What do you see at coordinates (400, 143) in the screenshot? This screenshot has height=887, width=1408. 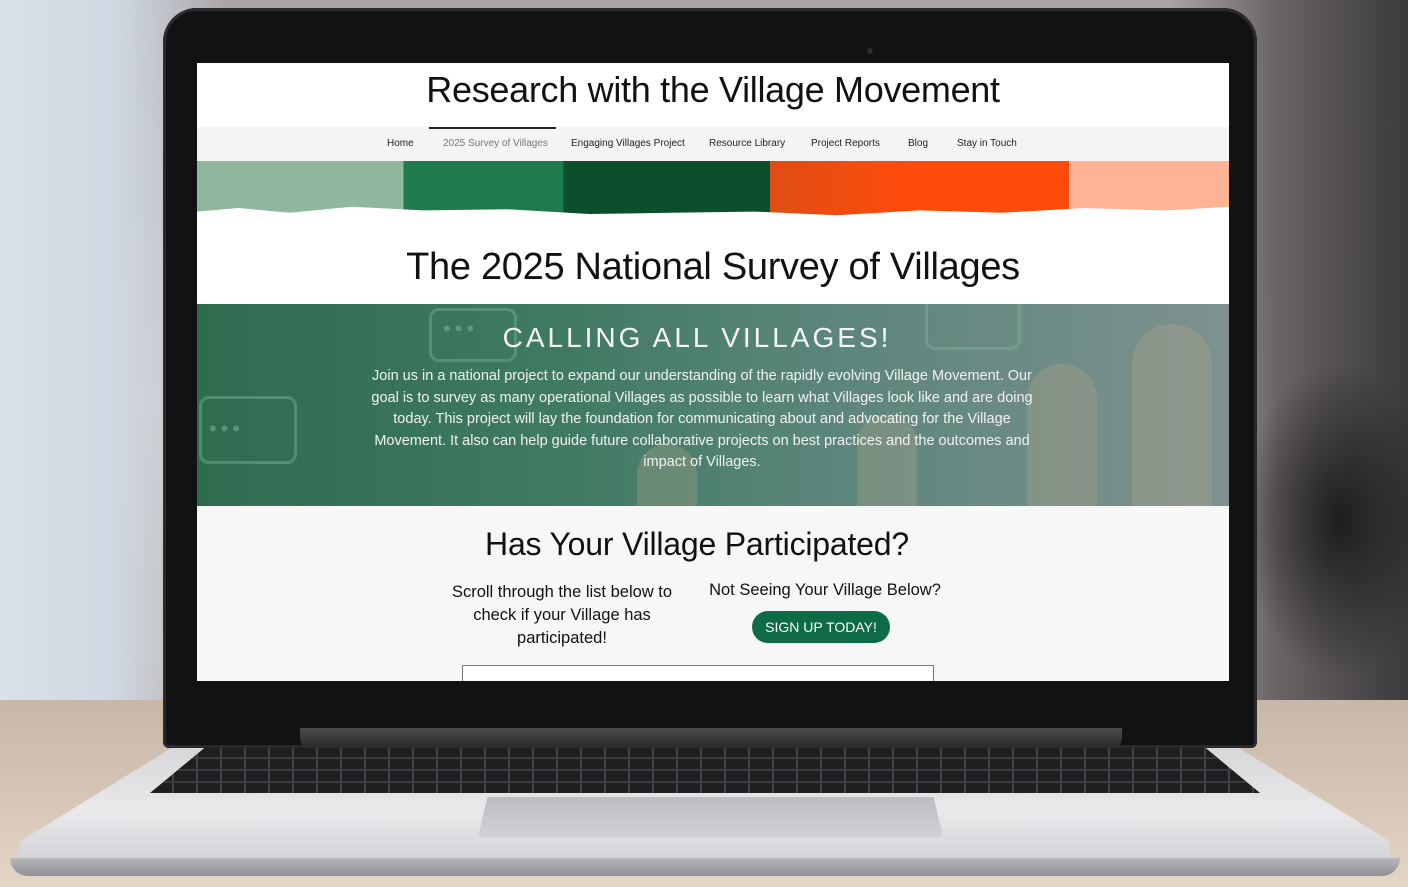 I see `nav-item-home: Home` at bounding box center [400, 143].